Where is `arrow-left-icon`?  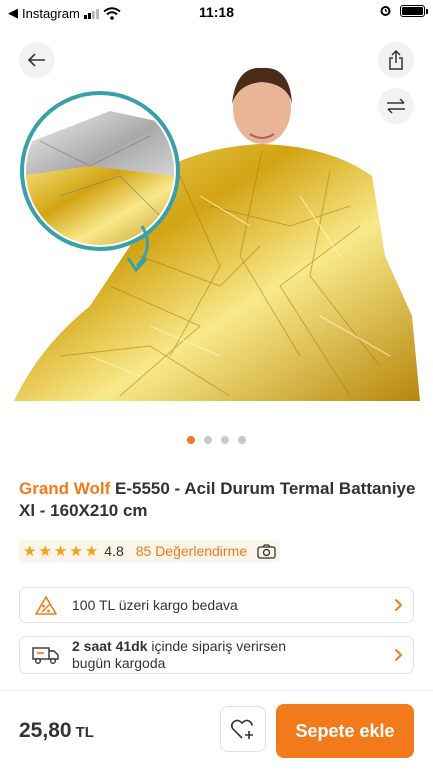
arrow-left-icon is located at coordinates (36, 60).